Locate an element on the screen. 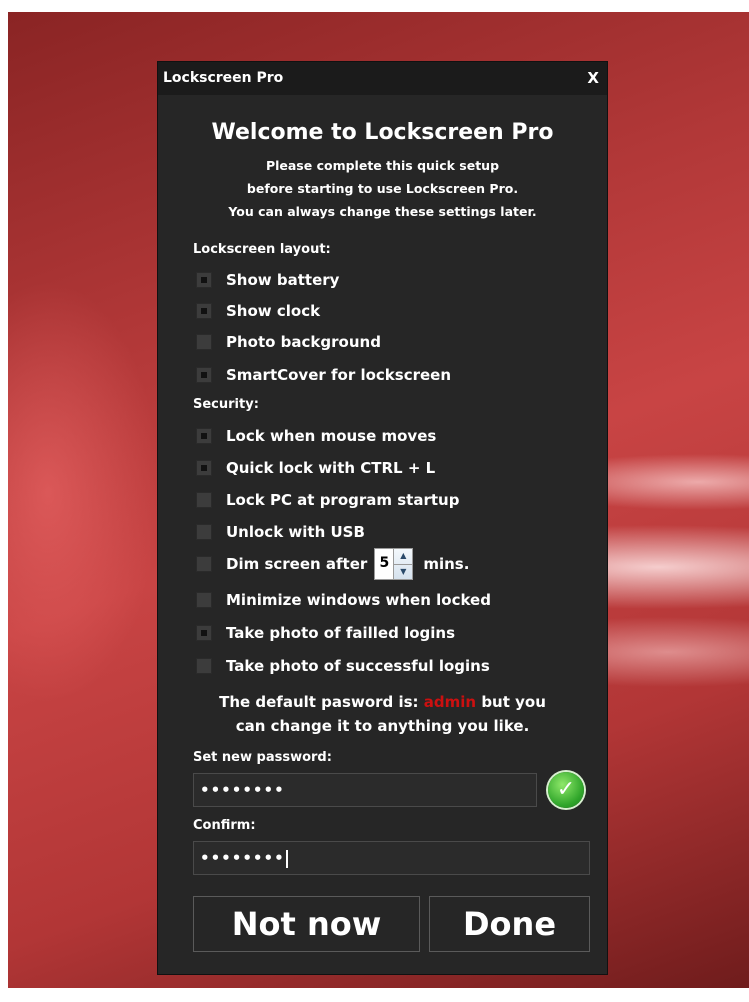  password-note-line-1: The default pasword is: admin but you is located at coordinates (382, 702).